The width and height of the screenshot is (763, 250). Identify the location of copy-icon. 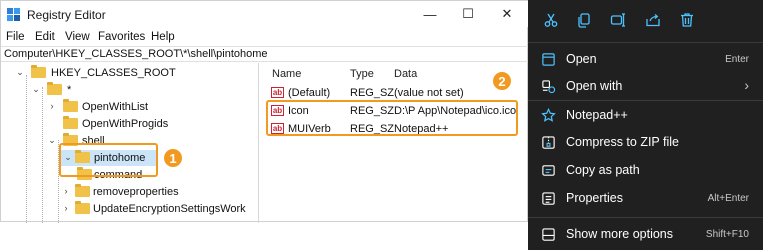
(584, 20).